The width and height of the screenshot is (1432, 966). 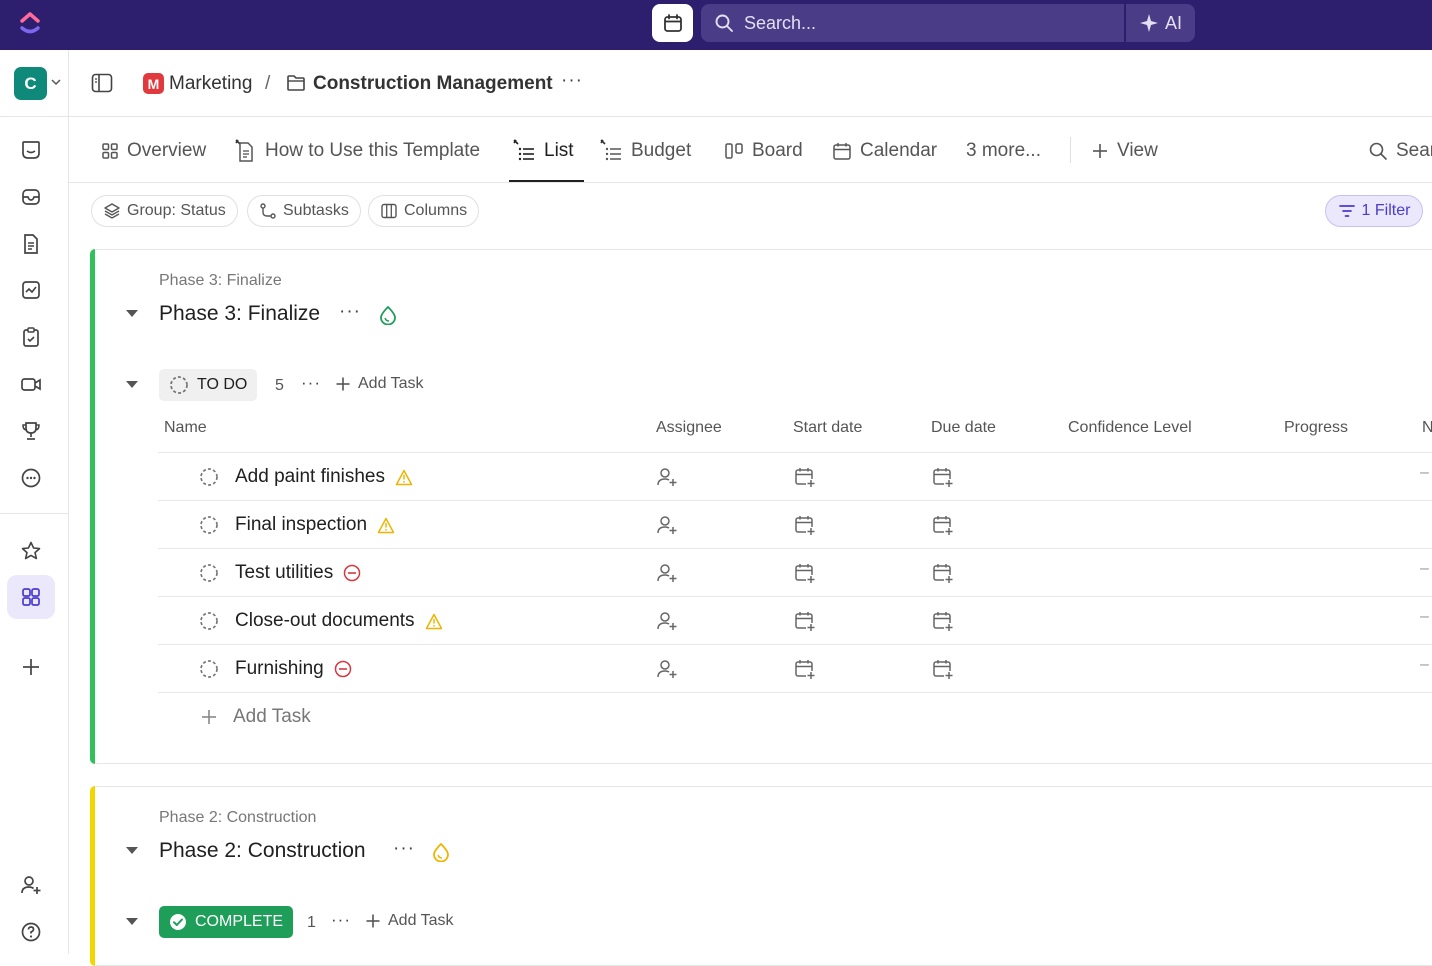 What do you see at coordinates (31, 384) in the screenshot?
I see `clips-video-icon` at bounding box center [31, 384].